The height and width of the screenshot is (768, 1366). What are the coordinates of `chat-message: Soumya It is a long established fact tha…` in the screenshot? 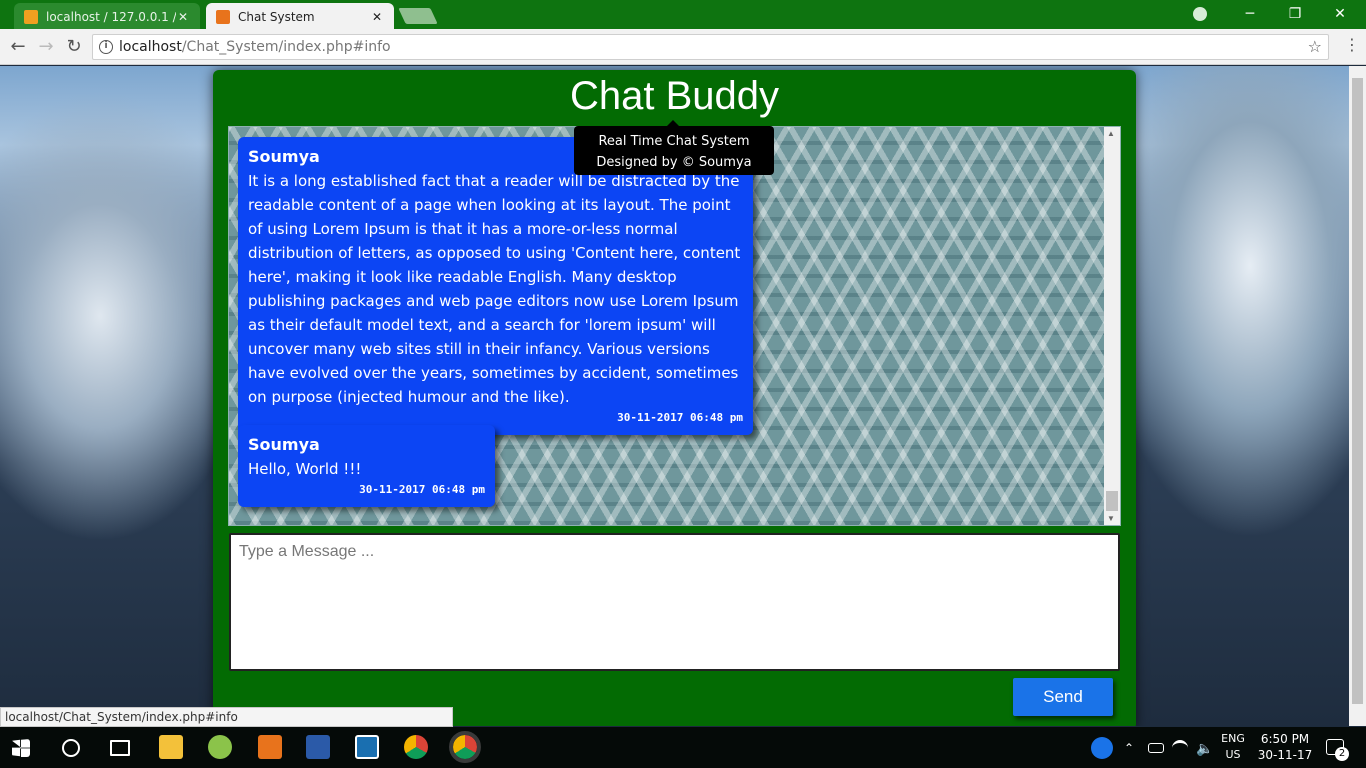 It's located at (495, 286).